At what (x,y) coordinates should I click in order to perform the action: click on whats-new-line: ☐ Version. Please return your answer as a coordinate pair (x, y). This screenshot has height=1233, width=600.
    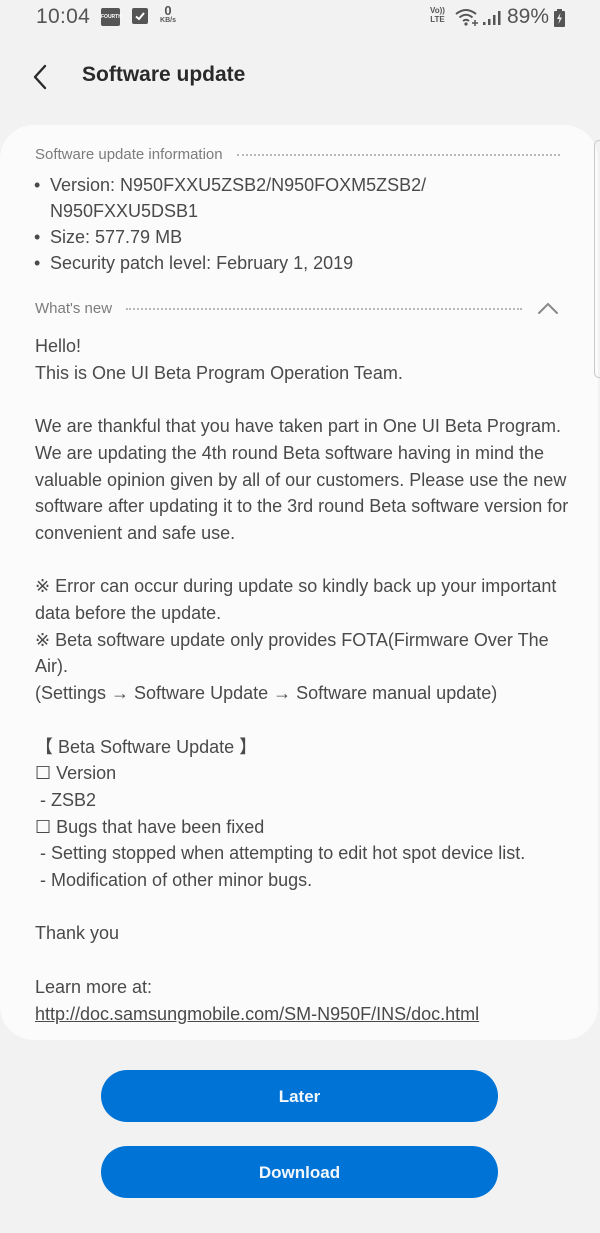
    Looking at the image, I should click on (76, 773).